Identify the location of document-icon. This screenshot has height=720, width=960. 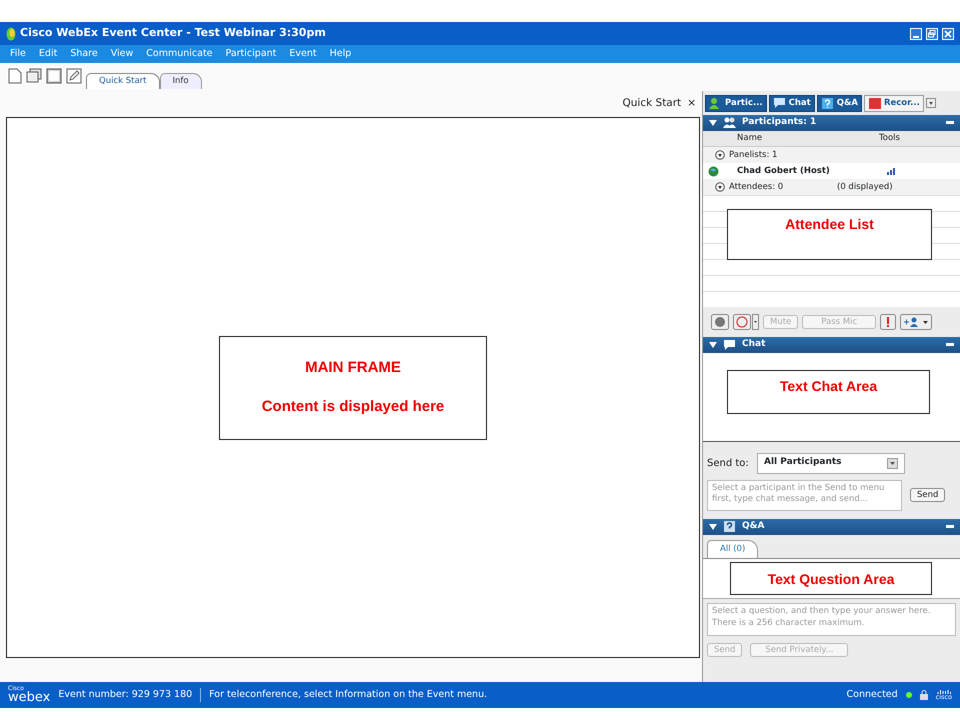
(15, 76).